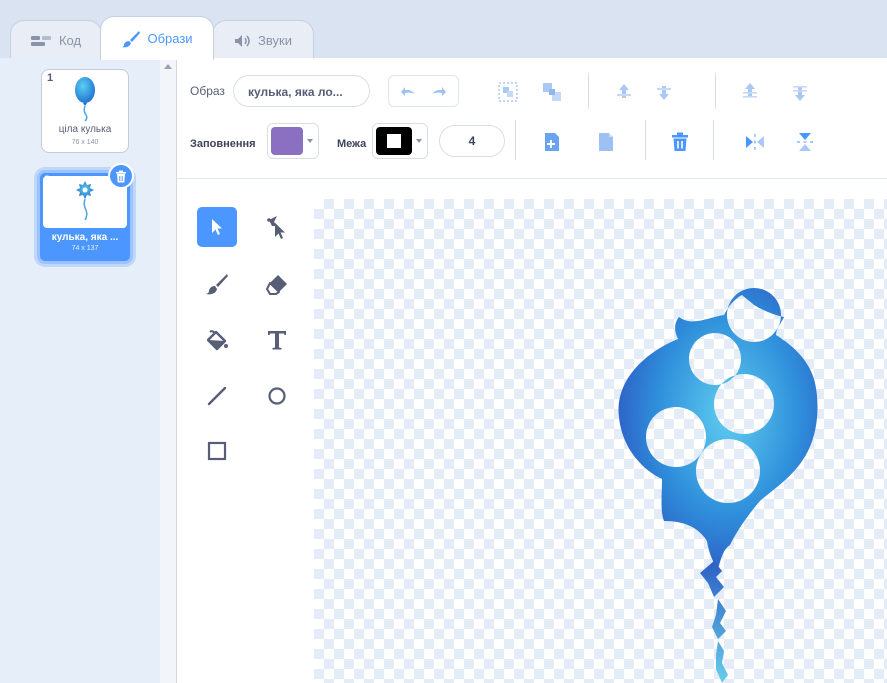  What do you see at coordinates (85, 204) in the screenshot?
I see `popped-balloon-thumbnail` at bounding box center [85, 204].